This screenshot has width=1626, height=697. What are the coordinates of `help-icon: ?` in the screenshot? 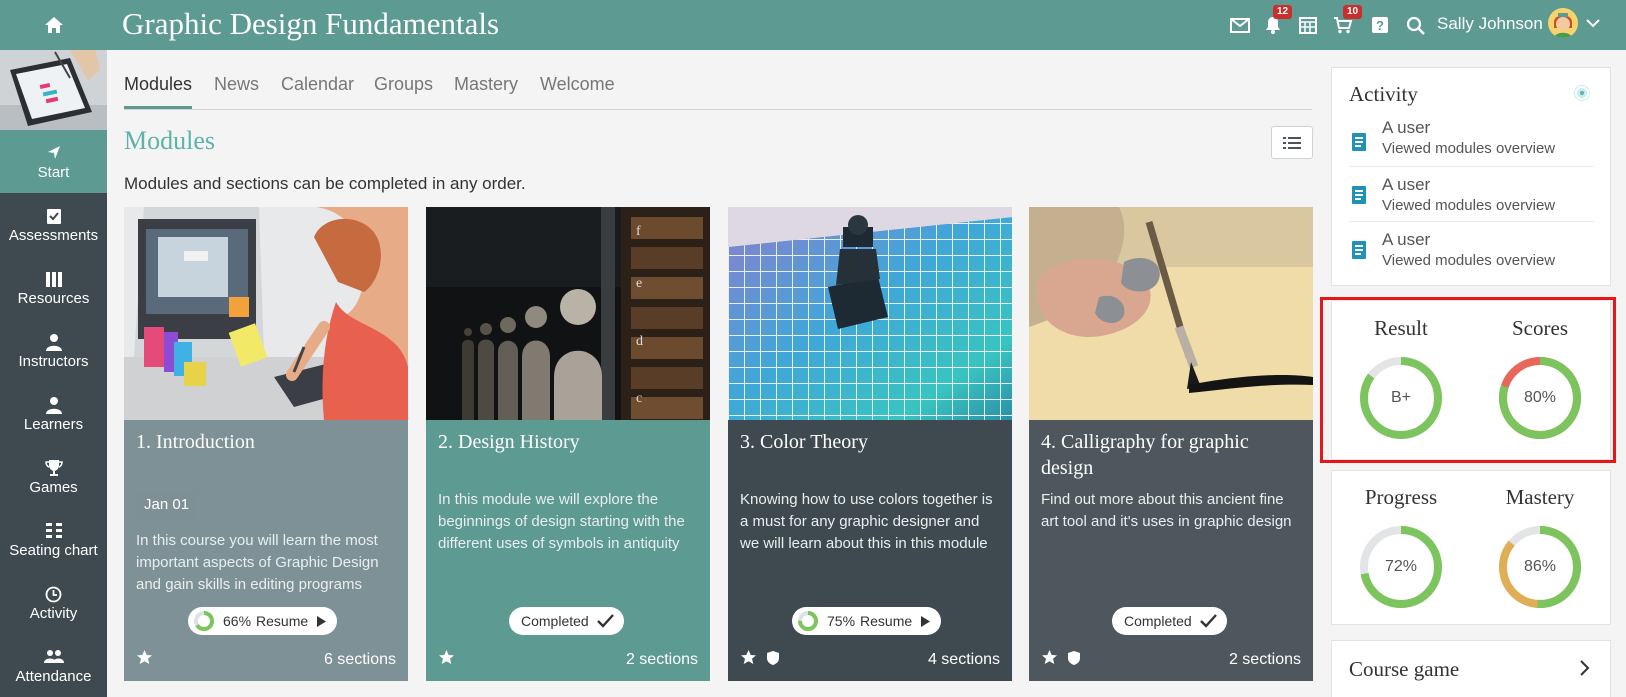 It's located at (1380, 25).